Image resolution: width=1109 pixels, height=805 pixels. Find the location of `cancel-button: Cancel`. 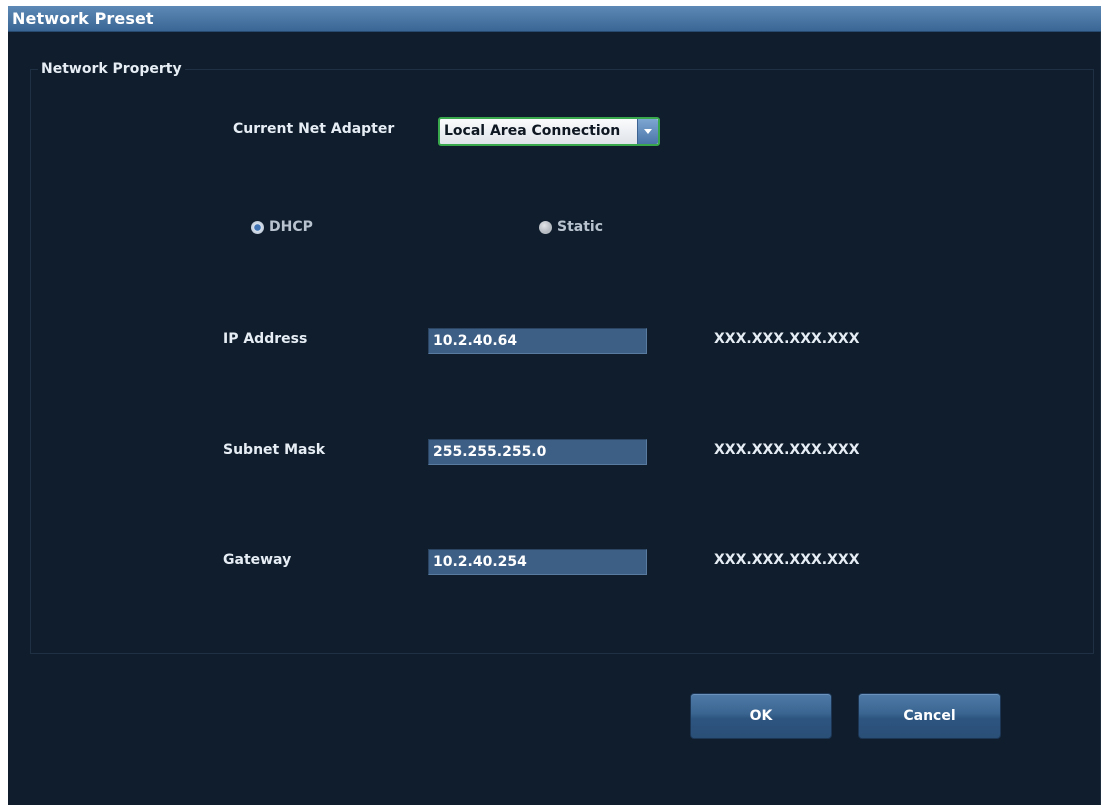

cancel-button: Cancel is located at coordinates (929, 716).